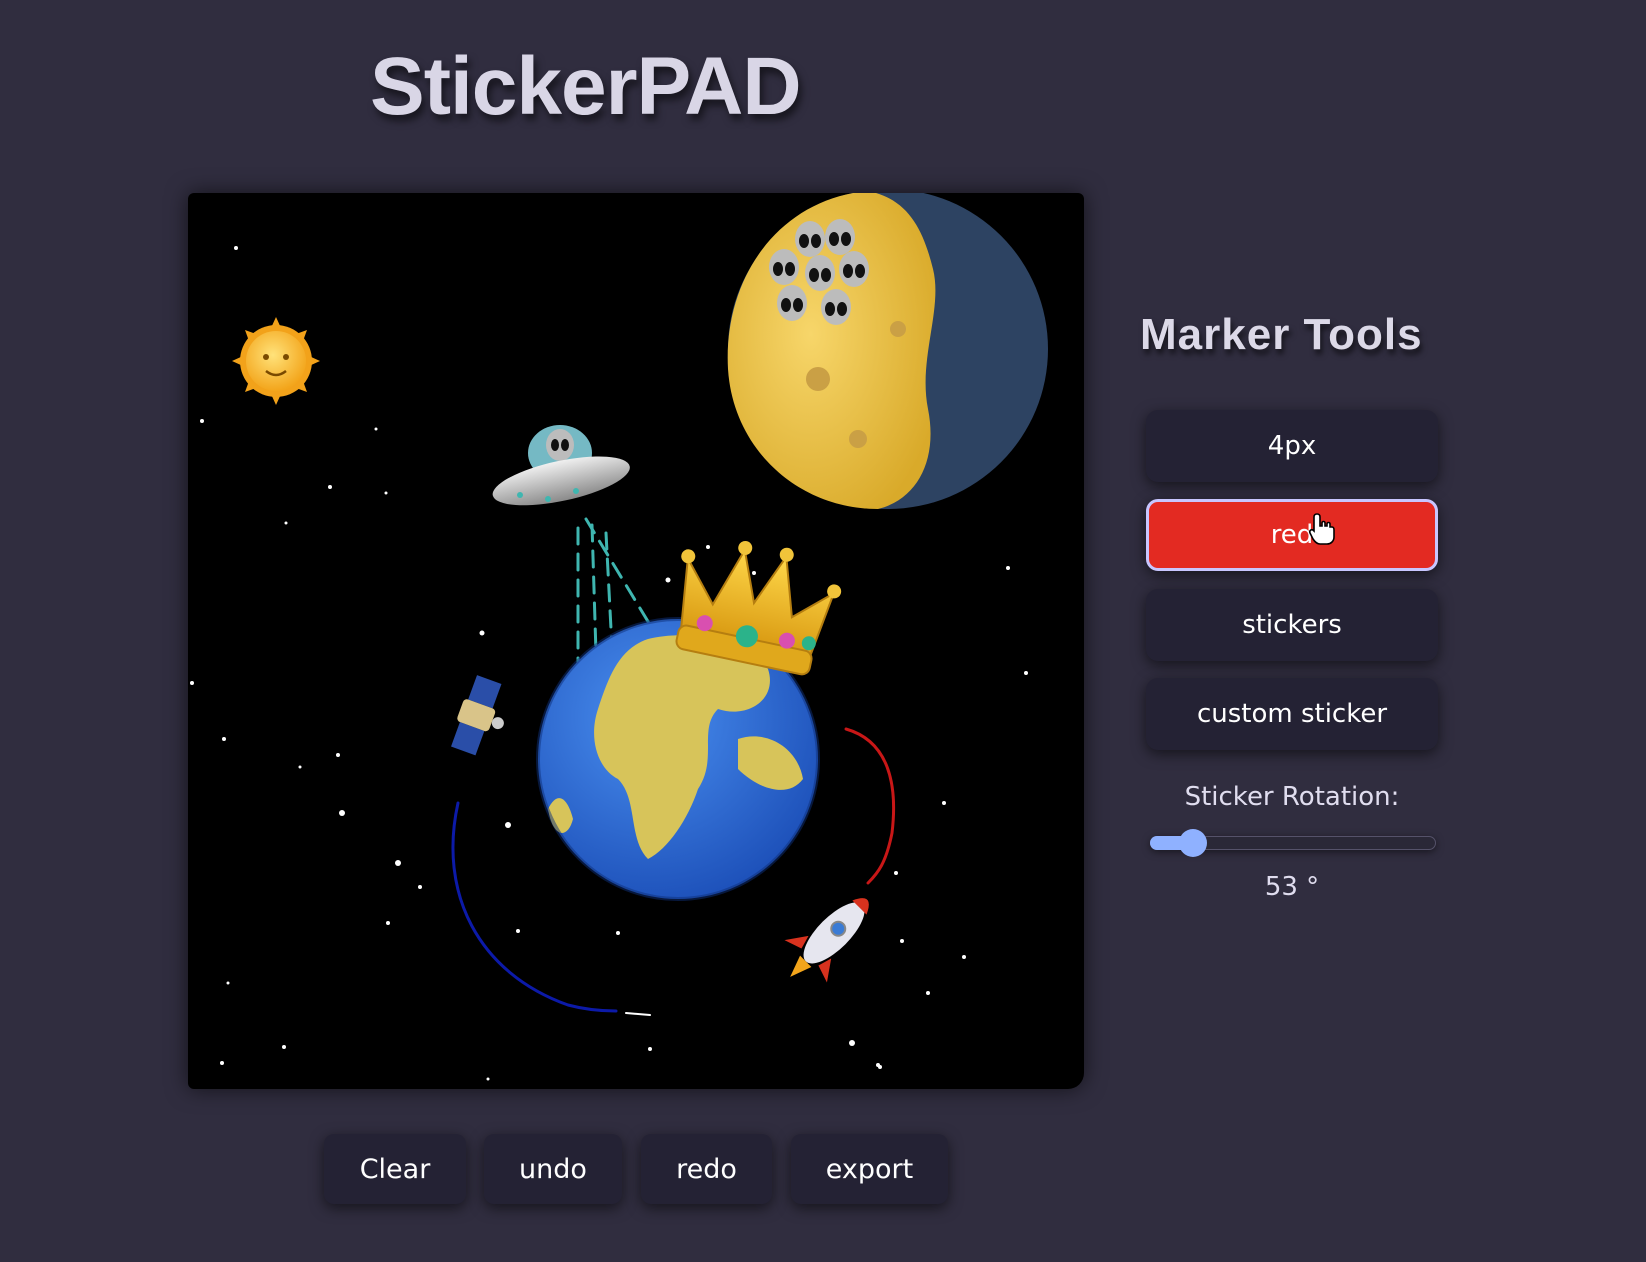  What do you see at coordinates (586, 86) in the screenshot?
I see `app-title: StickerPAD` at bounding box center [586, 86].